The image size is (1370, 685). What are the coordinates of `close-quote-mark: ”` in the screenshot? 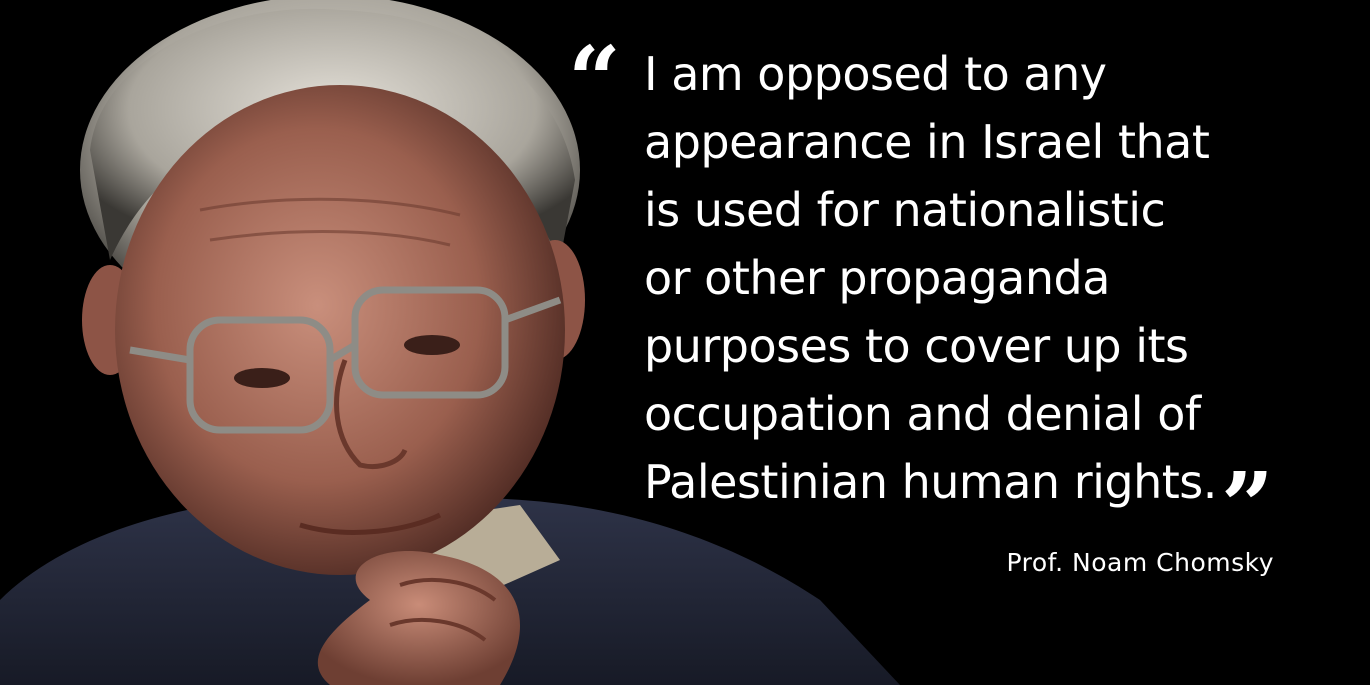 It's located at (1247, 506).